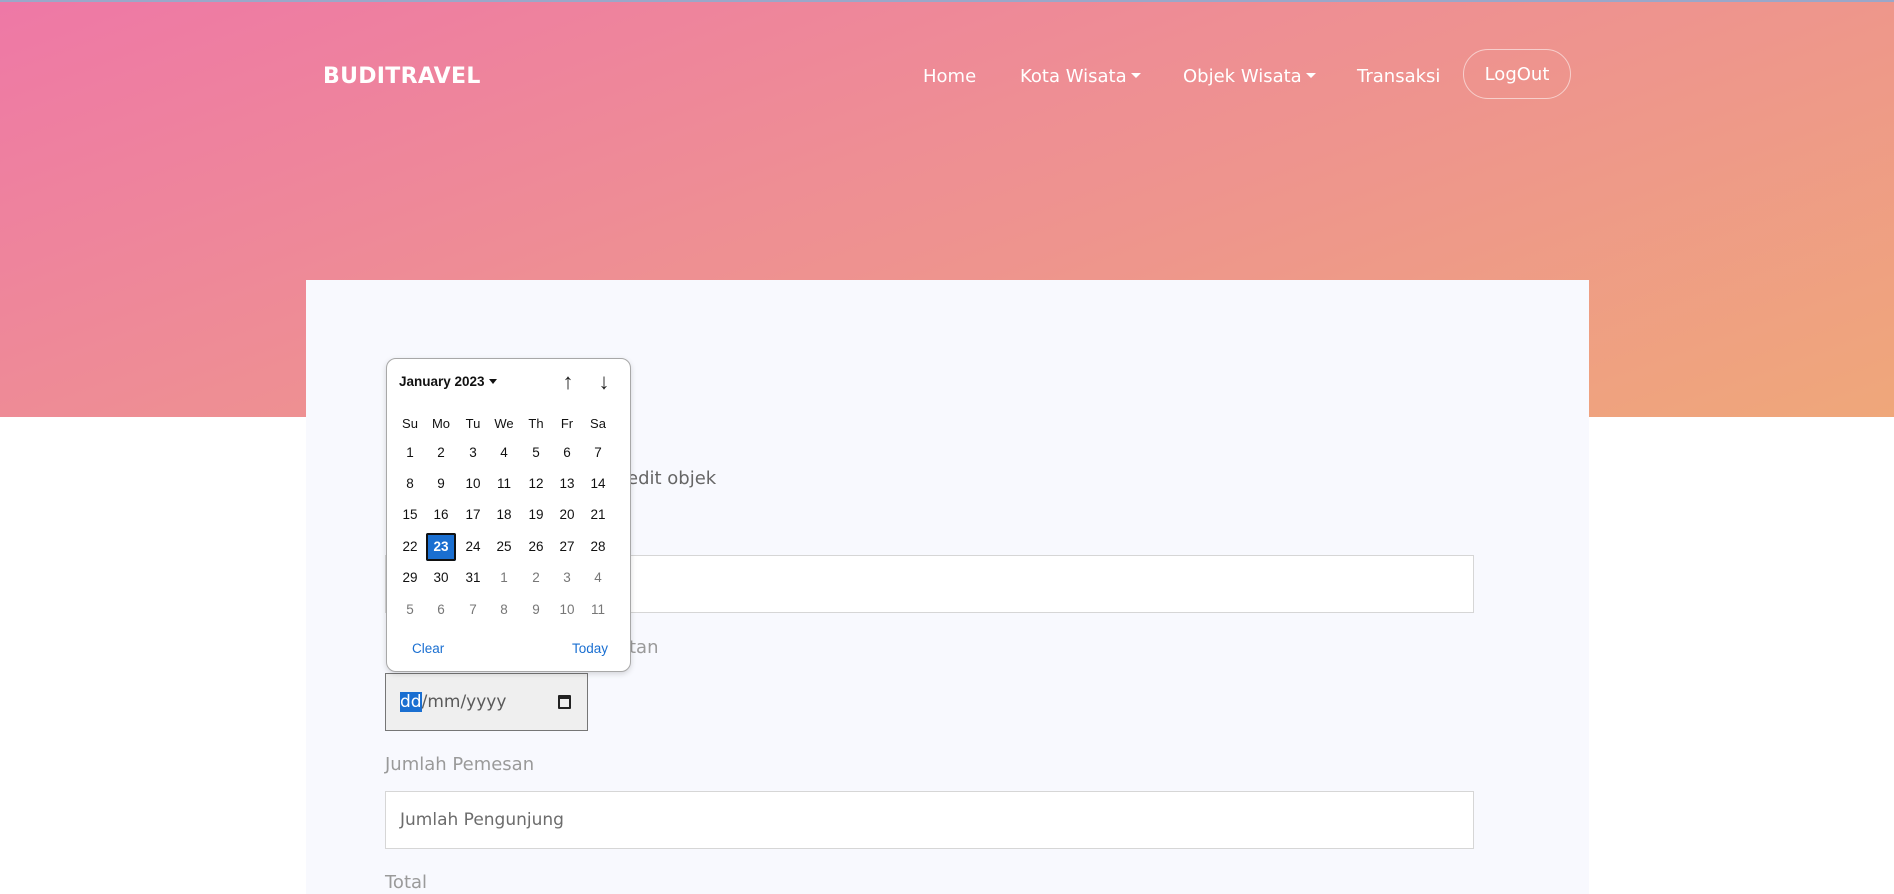 This screenshot has width=1894, height=894. What do you see at coordinates (410, 547) in the screenshot?
I see `calendar-day: 22` at bounding box center [410, 547].